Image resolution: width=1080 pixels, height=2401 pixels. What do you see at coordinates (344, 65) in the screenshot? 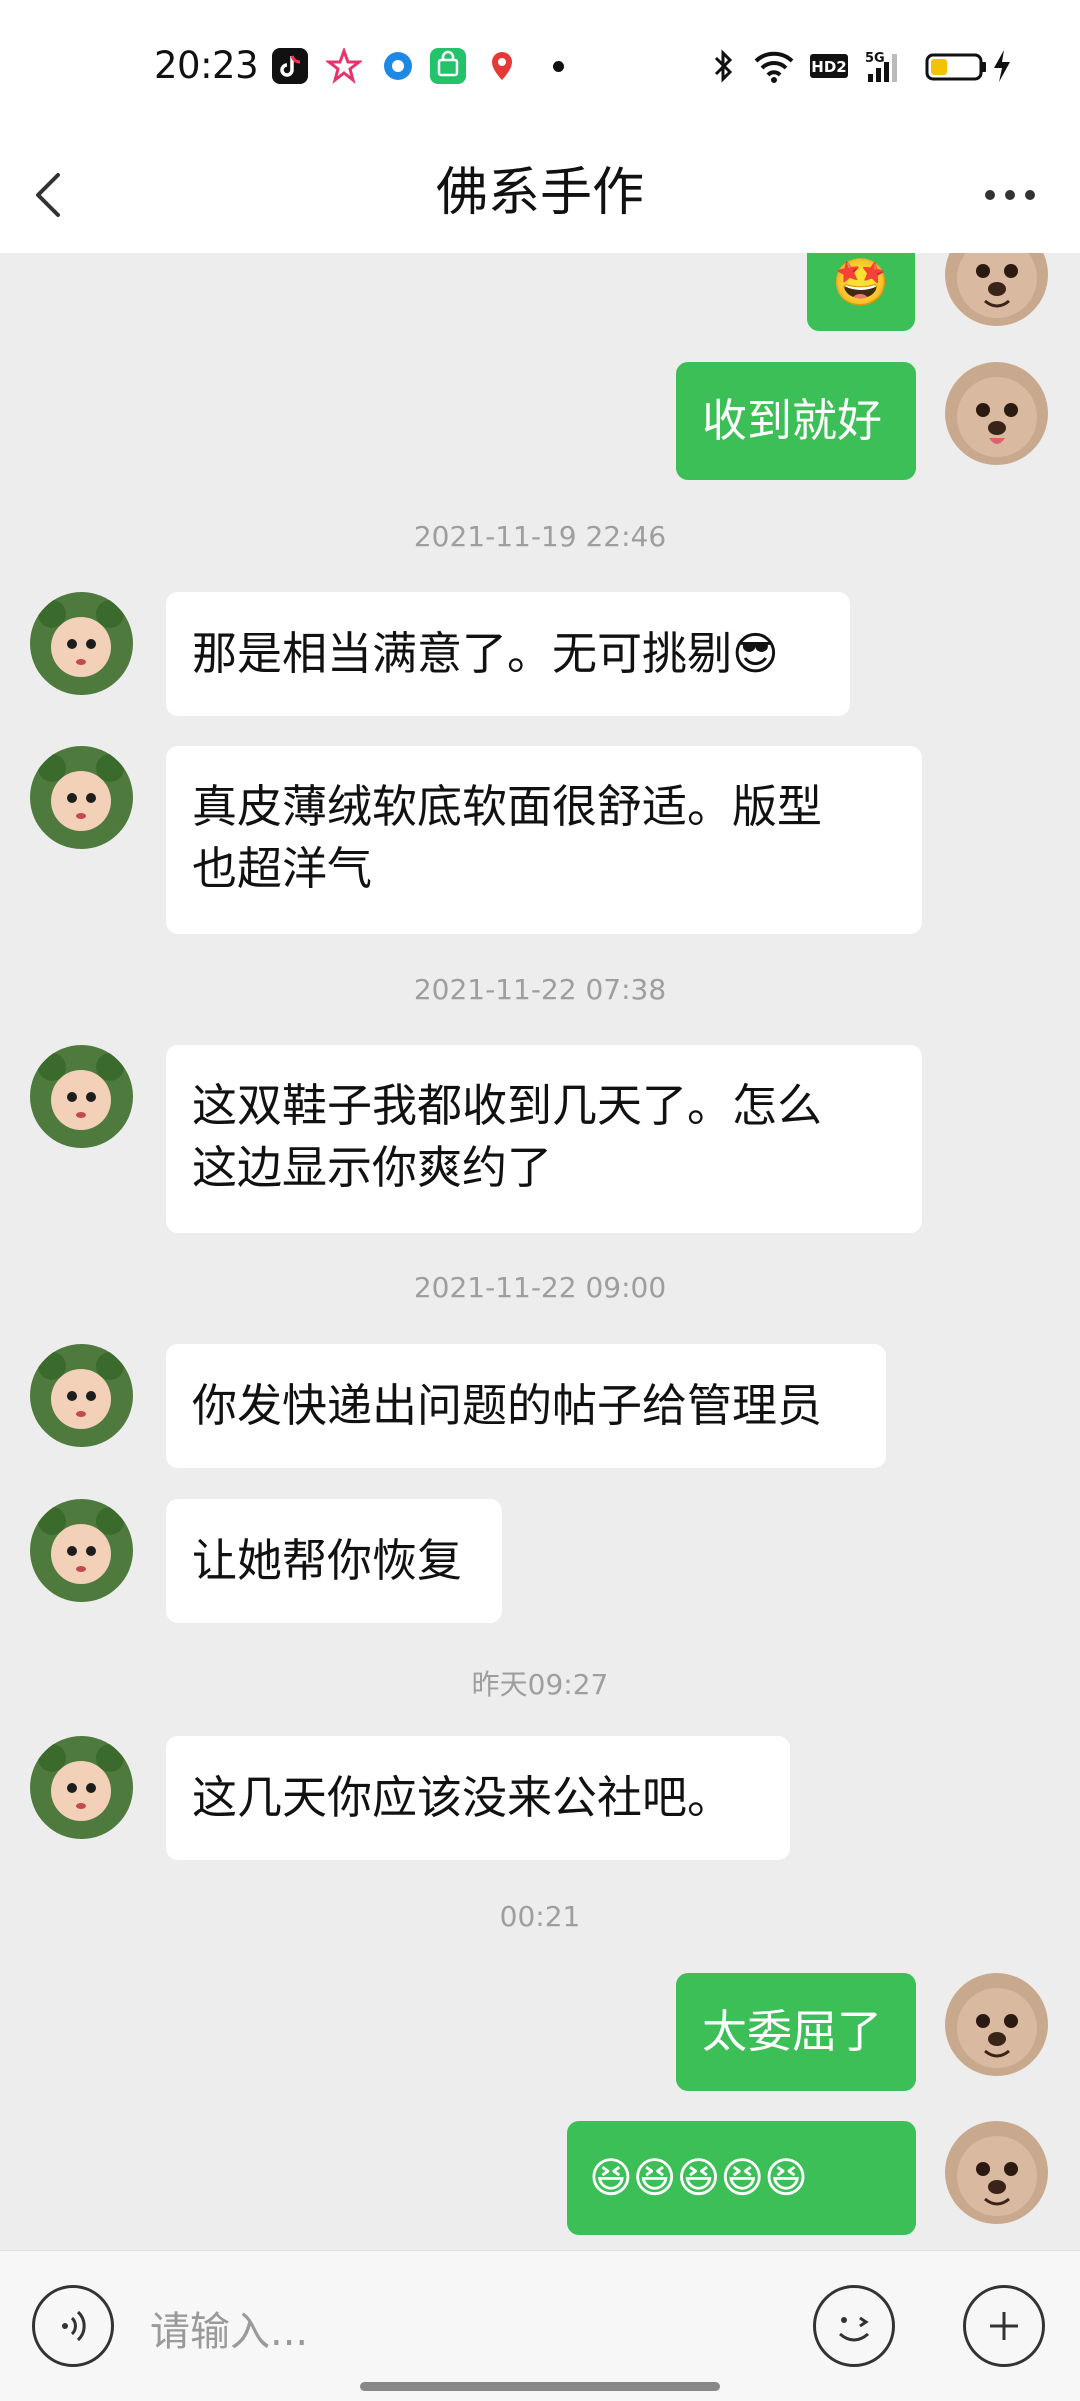
I see `star-app-icon` at bounding box center [344, 65].